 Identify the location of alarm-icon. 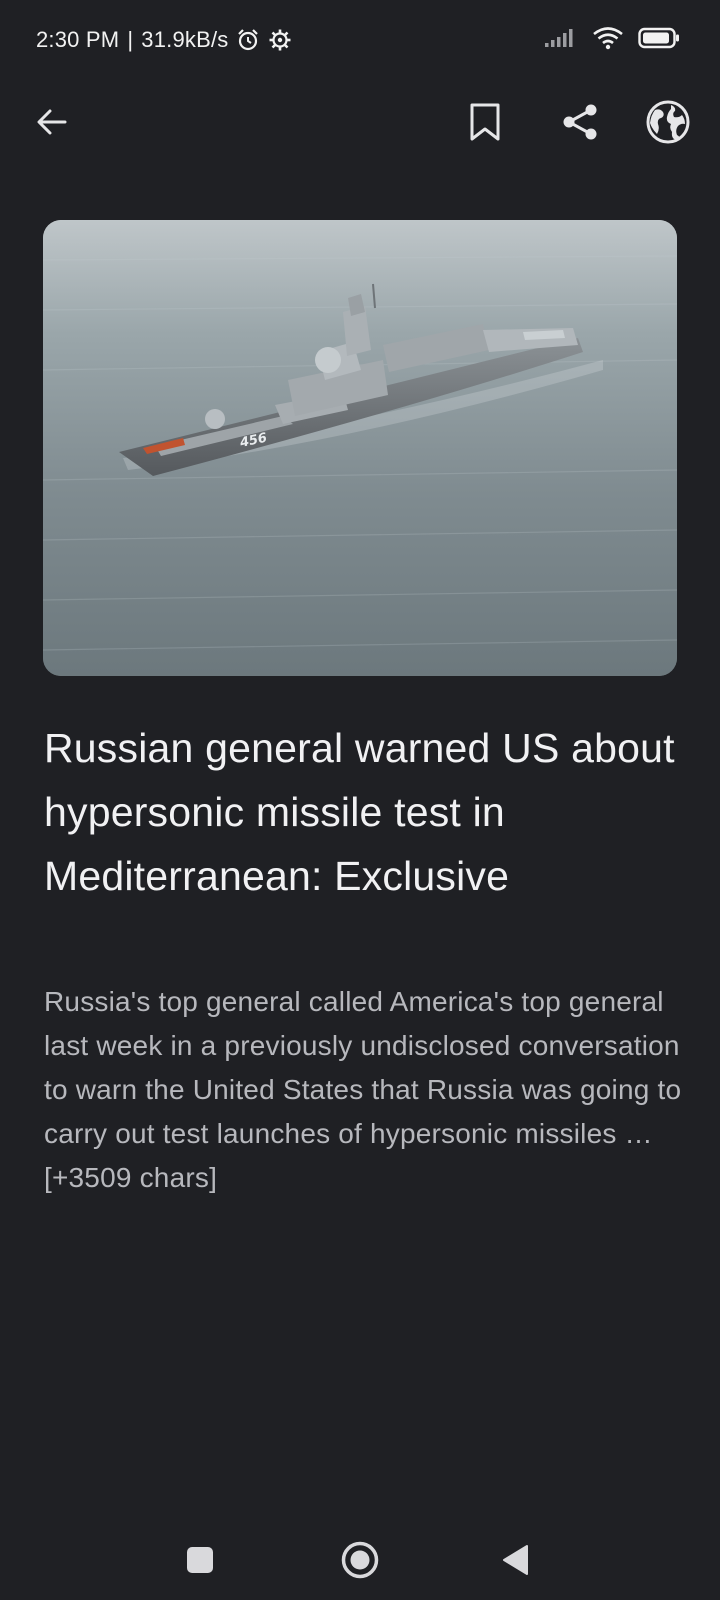
(248, 40).